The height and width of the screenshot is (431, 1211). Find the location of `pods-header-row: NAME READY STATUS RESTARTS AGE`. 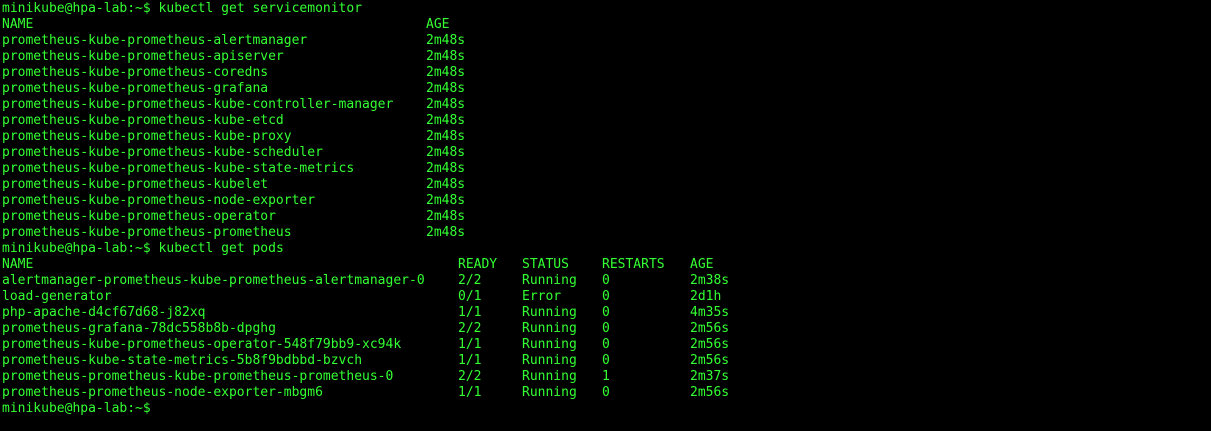

pods-header-row: NAME READY STATUS RESTARTS AGE is located at coordinates (606, 265).